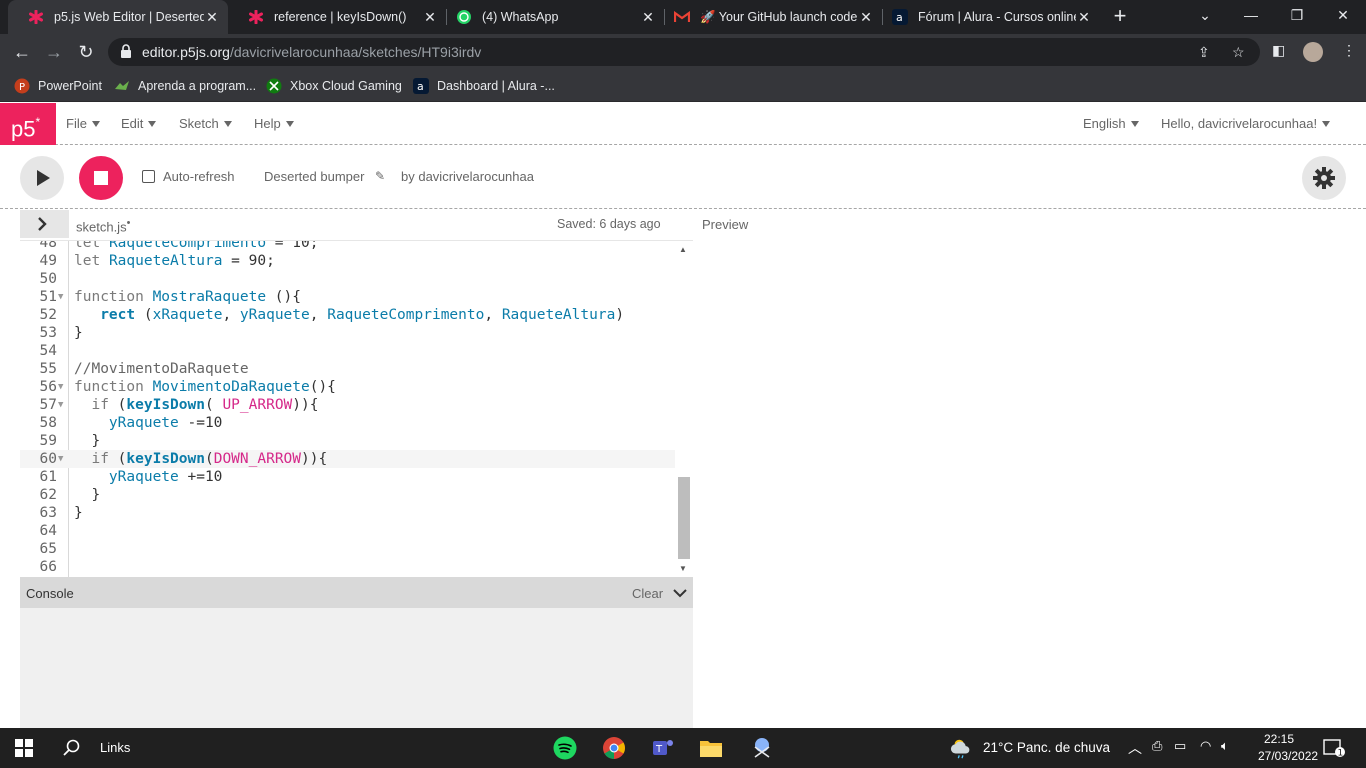  Describe the element at coordinates (420, 86) in the screenshot. I see `svg-text: a` at that location.